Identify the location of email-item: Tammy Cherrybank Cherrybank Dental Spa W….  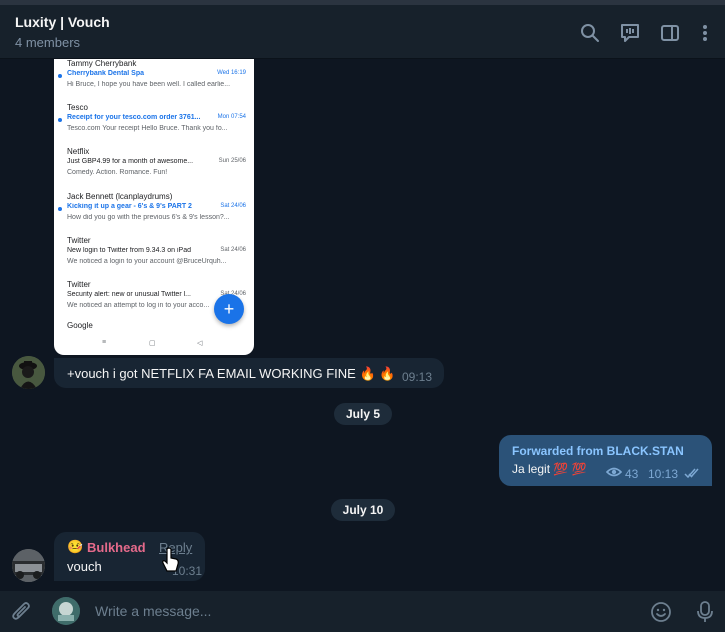
(154, 79).